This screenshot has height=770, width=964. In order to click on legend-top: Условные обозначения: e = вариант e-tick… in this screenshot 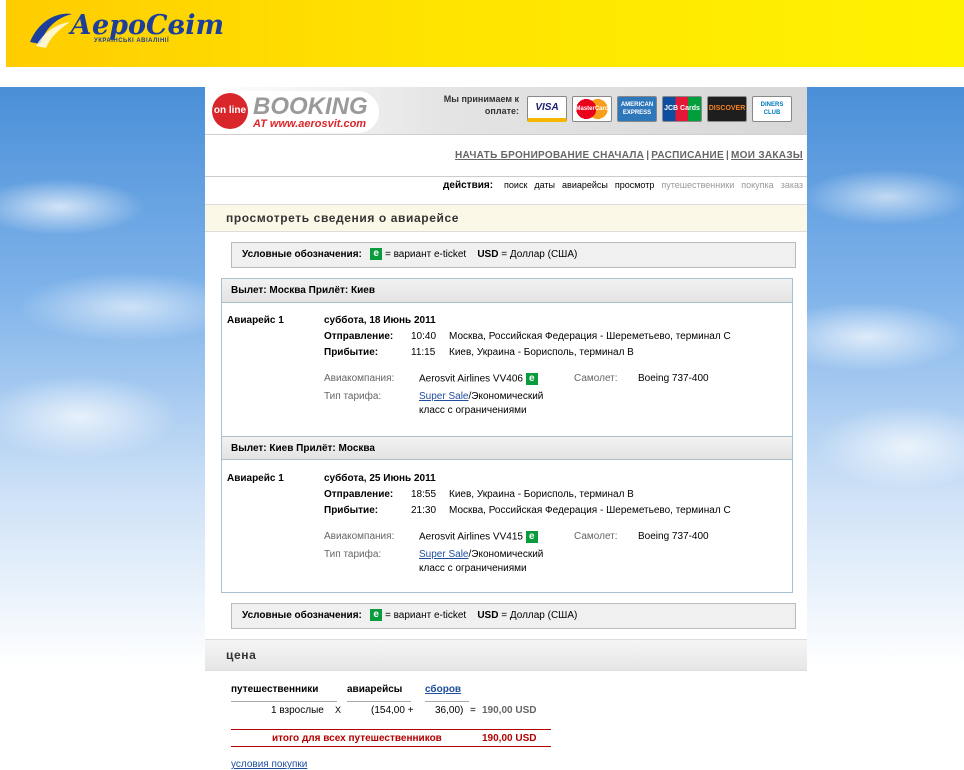, I will do `click(513, 255)`.